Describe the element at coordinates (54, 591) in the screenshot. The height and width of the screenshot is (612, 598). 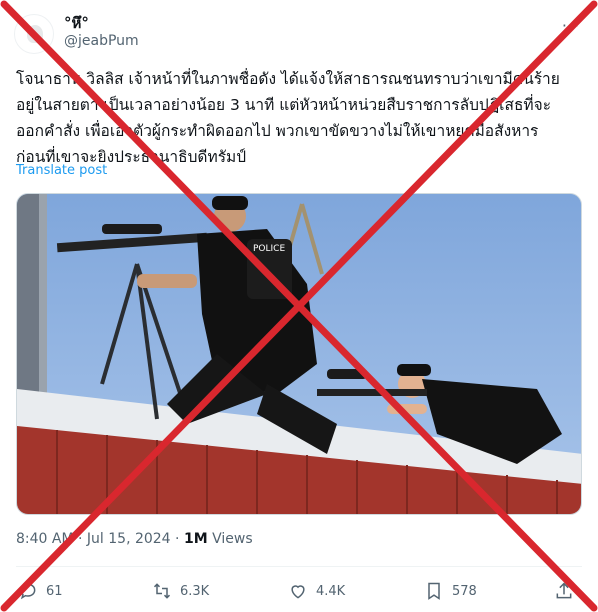
I see `reply-count: 61` at that location.